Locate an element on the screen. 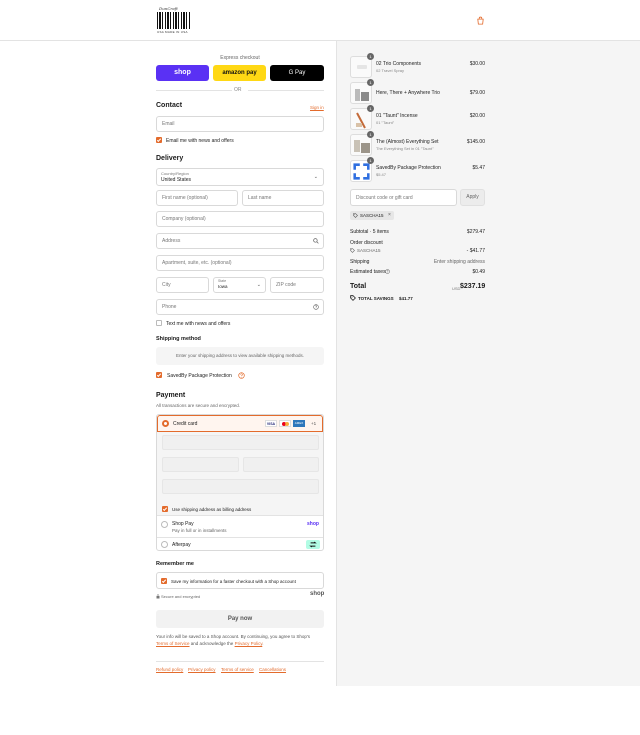 Image resolution: width=640 pixels, height=735 pixels. apply-button: Apply is located at coordinates (472, 197).